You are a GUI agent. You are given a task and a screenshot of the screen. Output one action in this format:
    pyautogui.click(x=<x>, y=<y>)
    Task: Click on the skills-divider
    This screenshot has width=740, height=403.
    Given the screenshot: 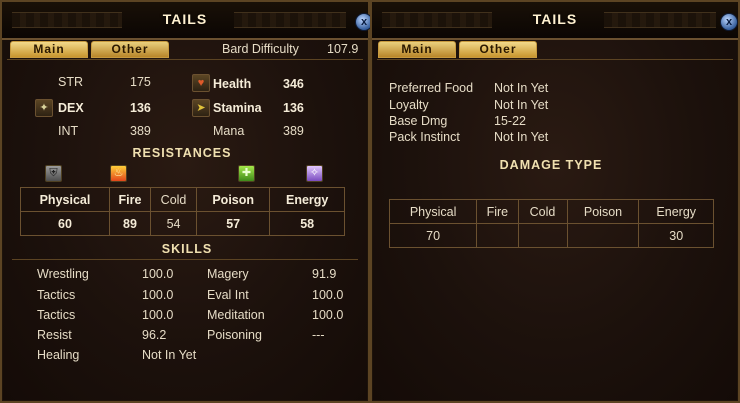 What is the action you would take?
    pyautogui.click(x=185, y=259)
    